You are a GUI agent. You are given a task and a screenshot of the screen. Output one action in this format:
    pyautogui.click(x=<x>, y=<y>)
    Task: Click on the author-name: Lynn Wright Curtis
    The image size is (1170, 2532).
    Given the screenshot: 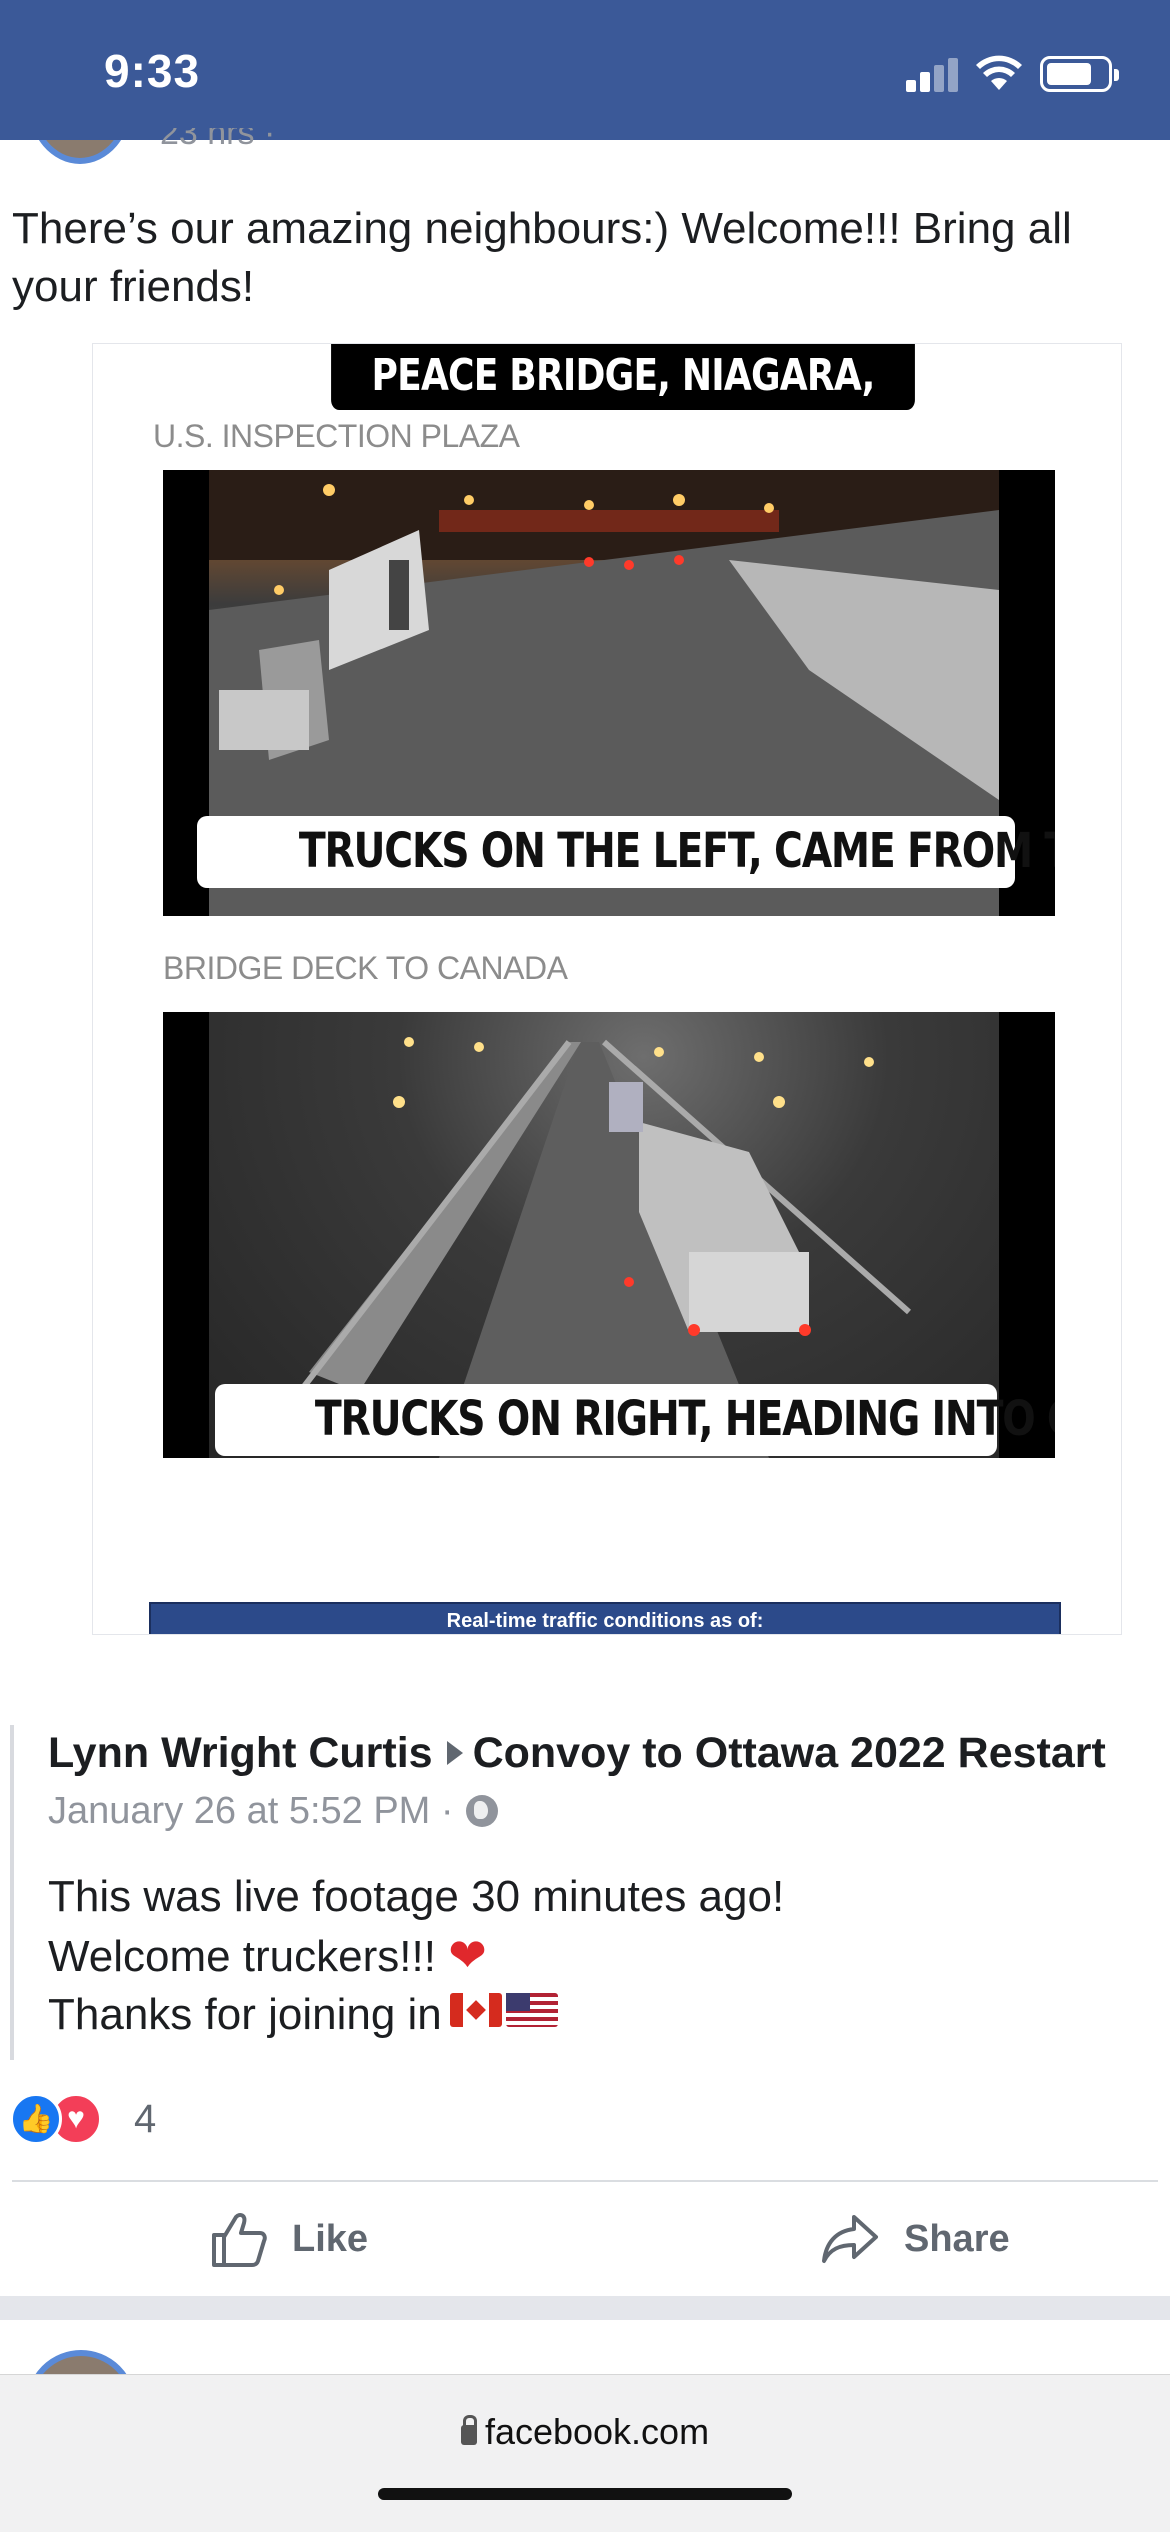 What is the action you would take?
    pyautogui.click(x=240, y=1753)
    